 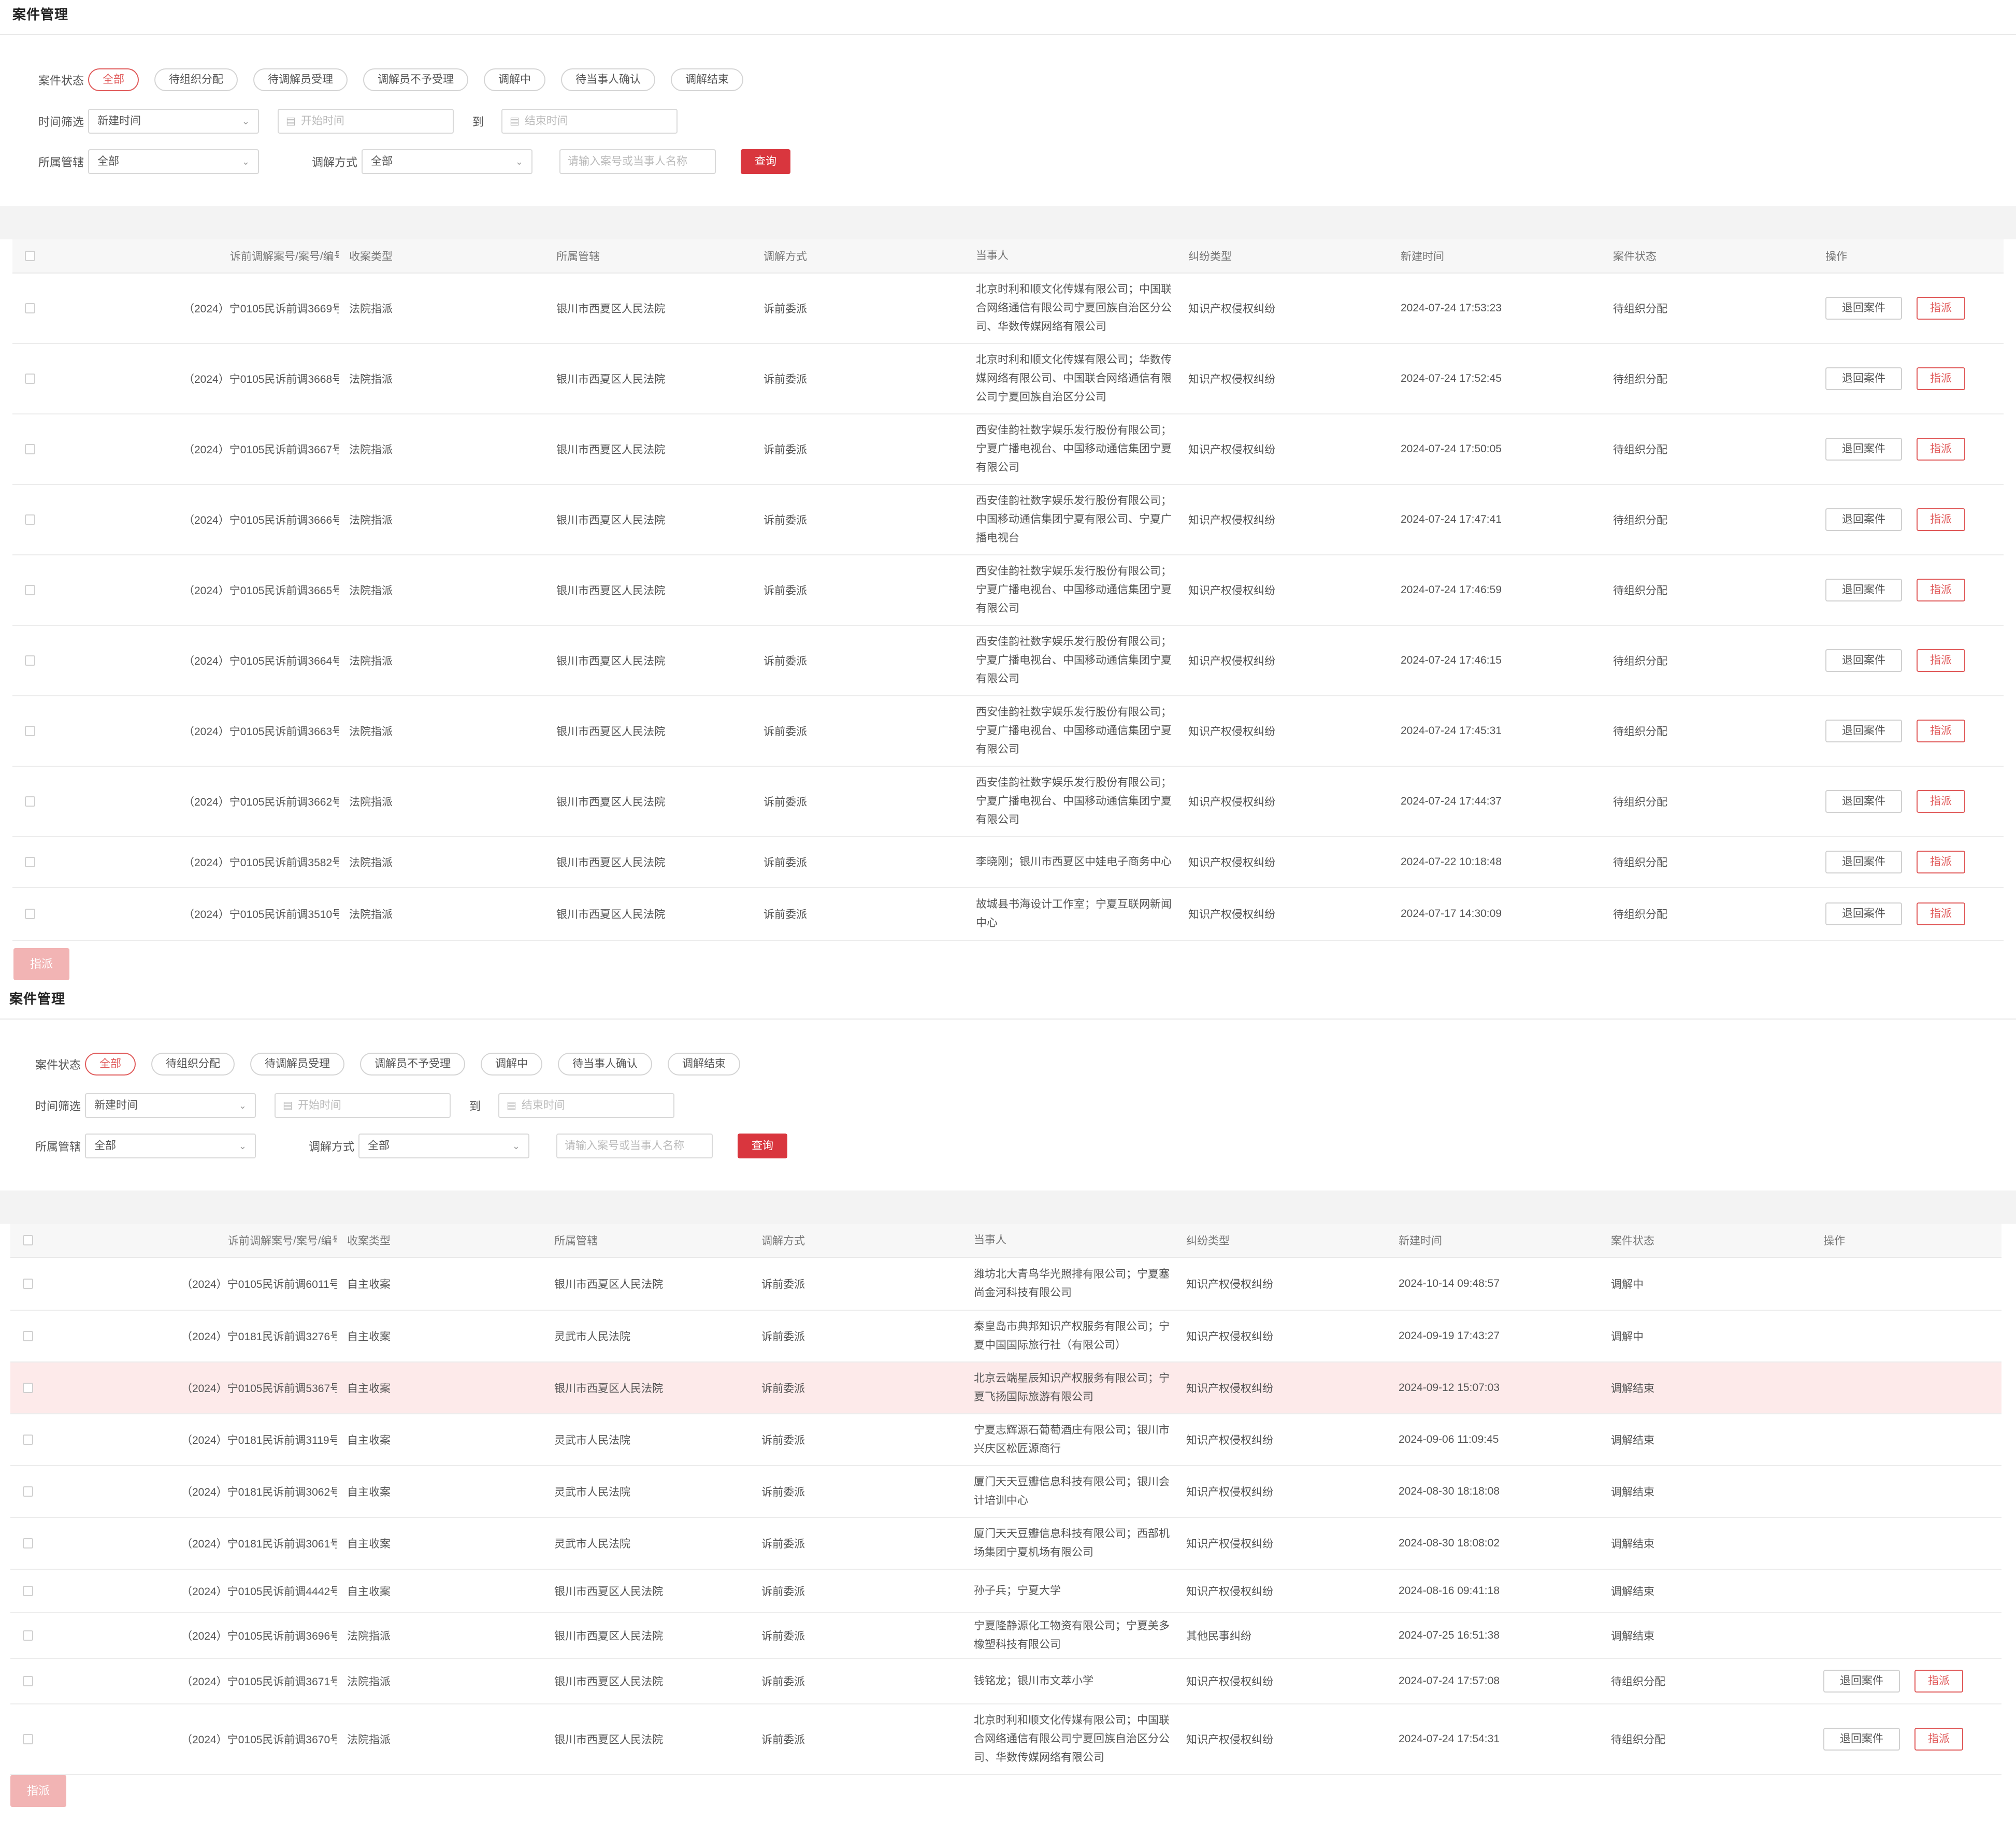 I want to click on case-number: （2024）宁0181民诉前调3062号, so click(x=259, y=1492).